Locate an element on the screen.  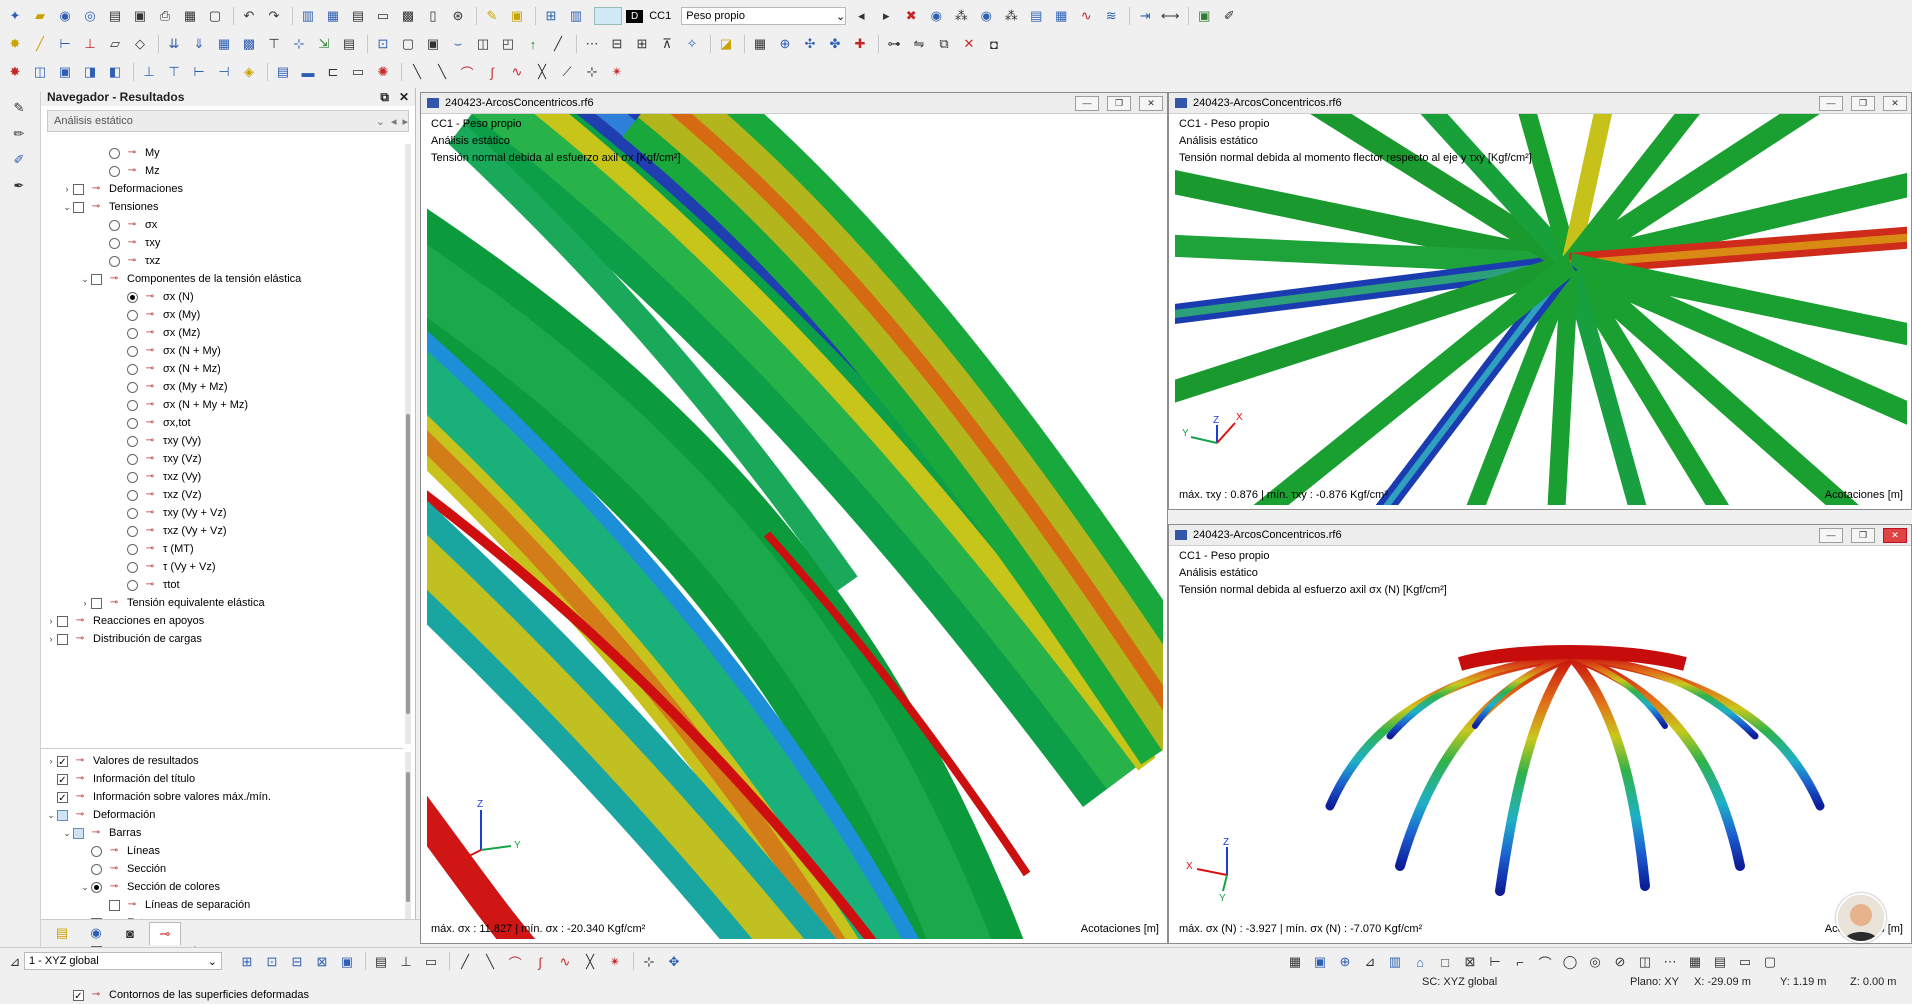
draw-line-icon: ╲ is located at coordinates (417, 72).